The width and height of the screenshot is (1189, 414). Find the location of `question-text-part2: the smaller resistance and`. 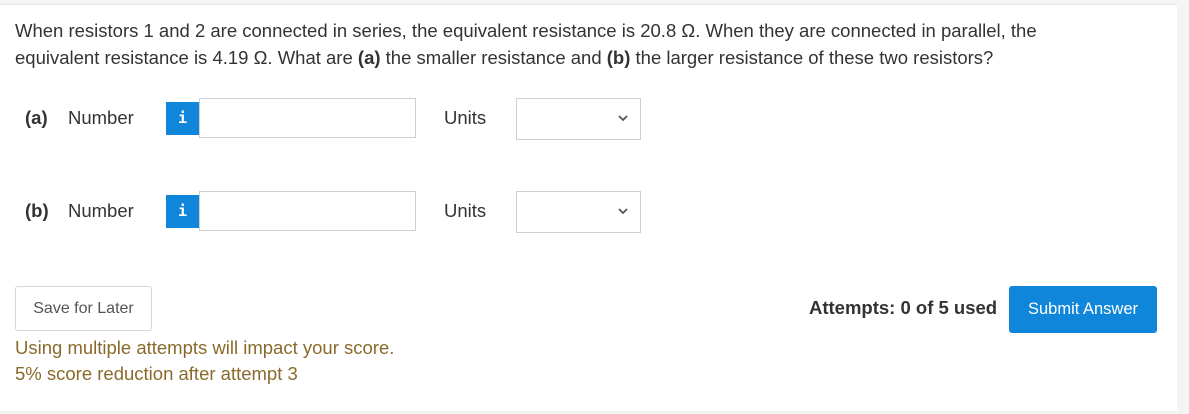

question-text-part2: the smaller resistance and is located at coordinates (493, 57).